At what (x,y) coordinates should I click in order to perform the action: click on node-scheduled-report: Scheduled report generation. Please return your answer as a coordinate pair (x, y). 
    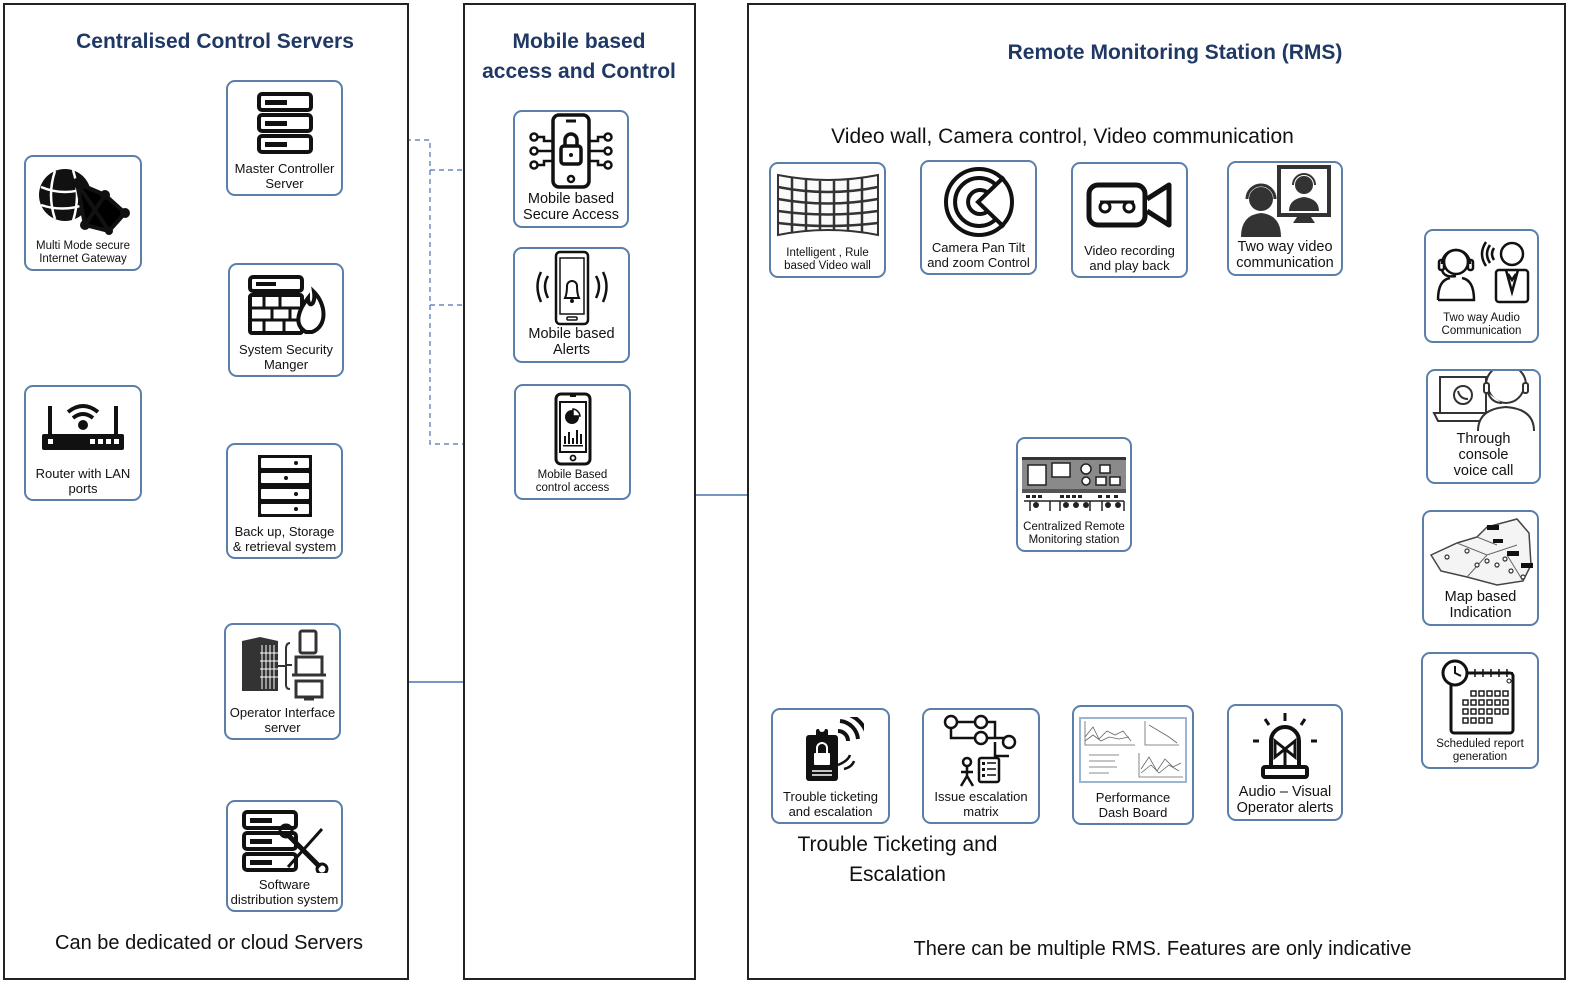
    Looking at the image, I should click on (1480, 710).